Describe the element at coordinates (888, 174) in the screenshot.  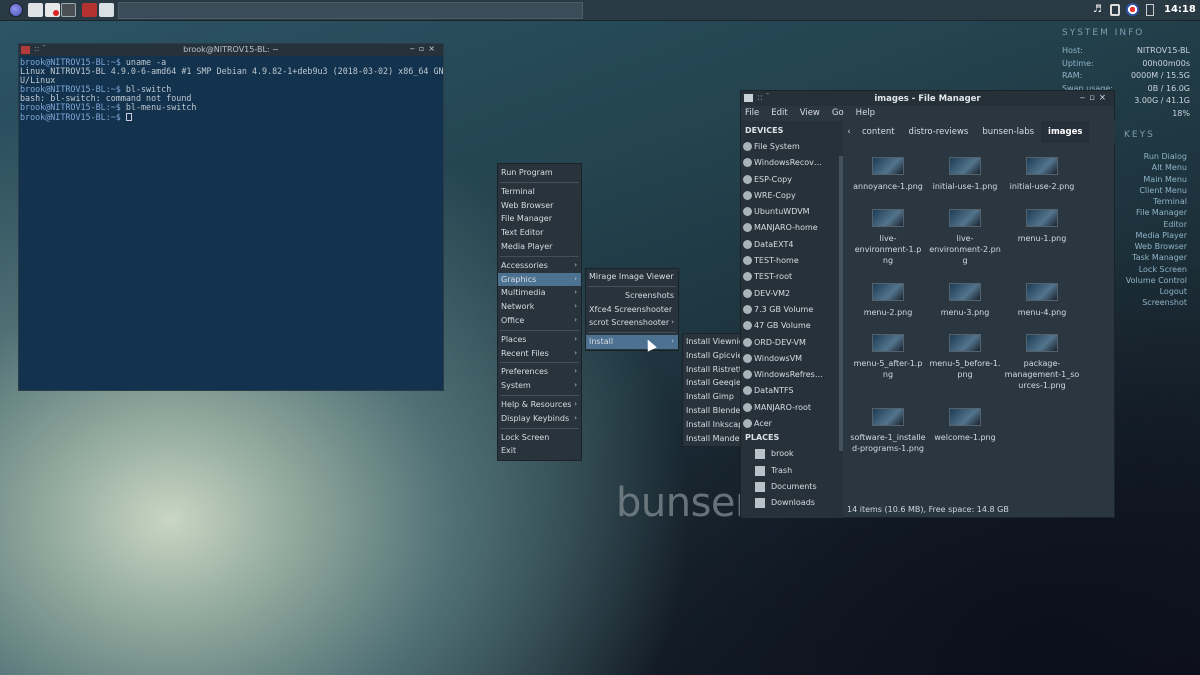
I see `file-item: annoyance-1.png` at that location.